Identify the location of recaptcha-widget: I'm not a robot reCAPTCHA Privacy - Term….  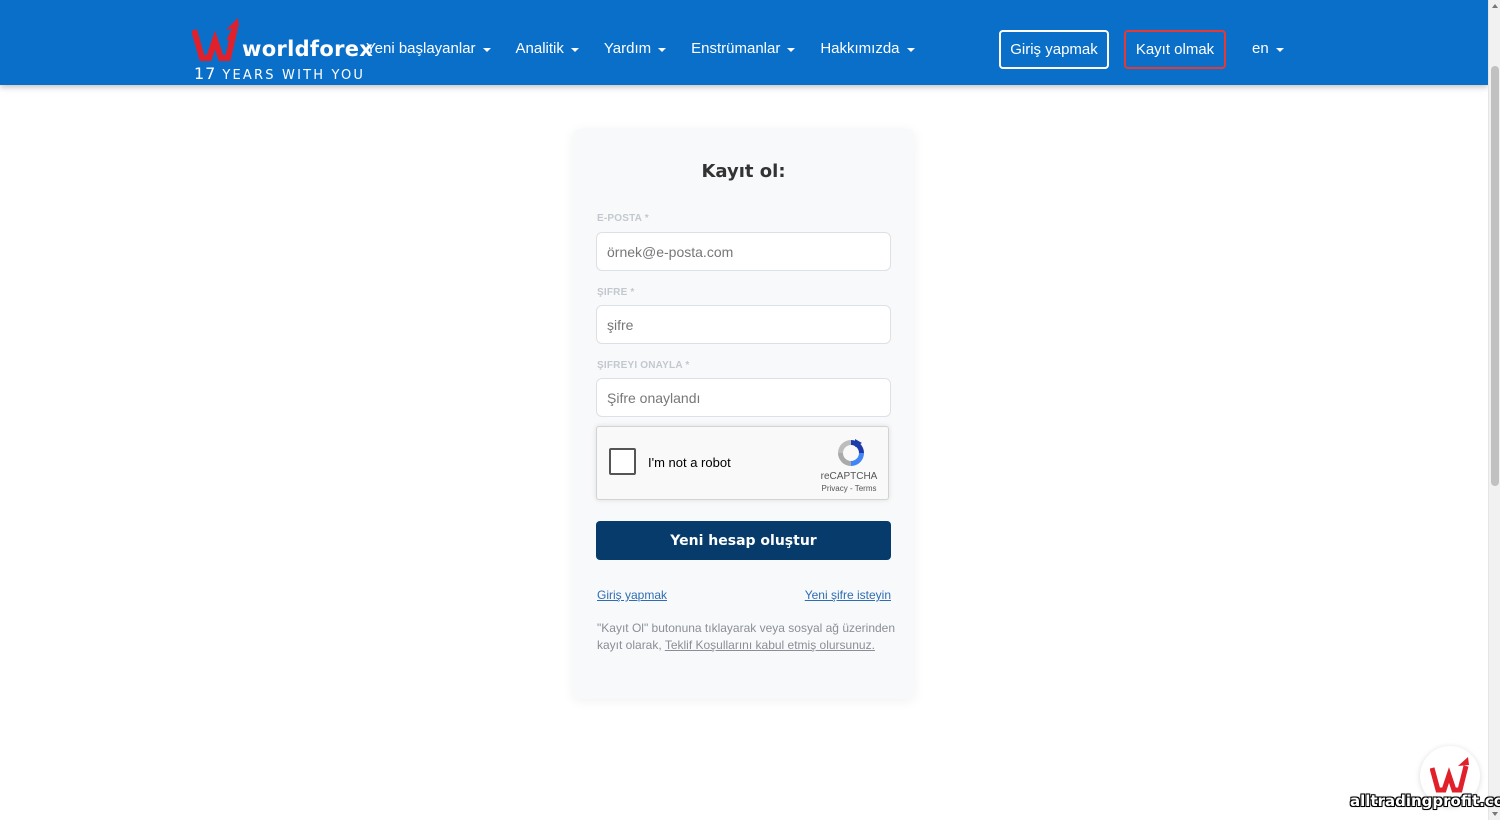
(742, 463).